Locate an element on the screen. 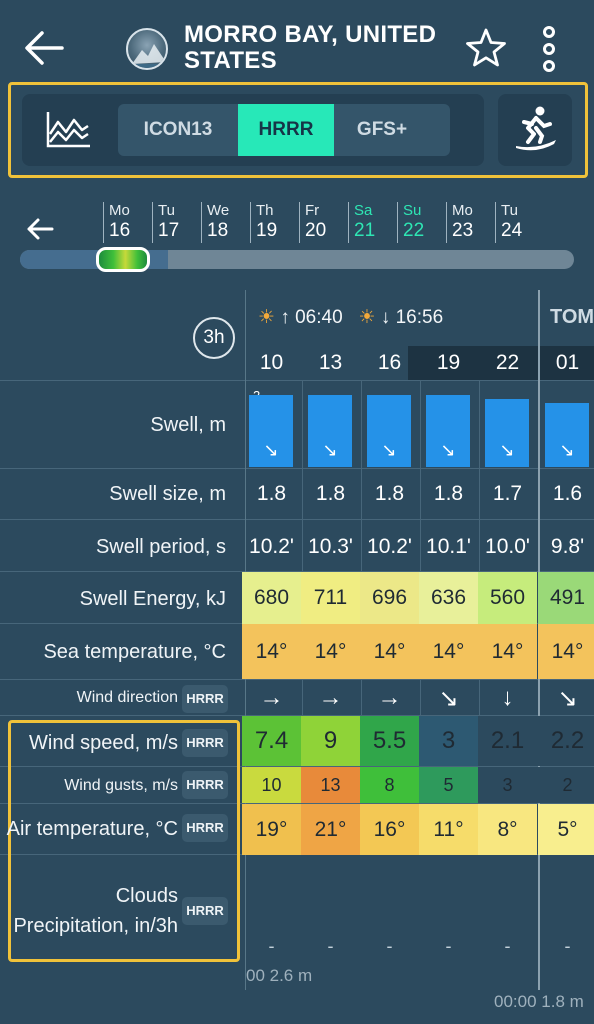 The height and width of the screenshot is (1024, 594). day-item: Sa 21 is located at coordinates (371, 222).